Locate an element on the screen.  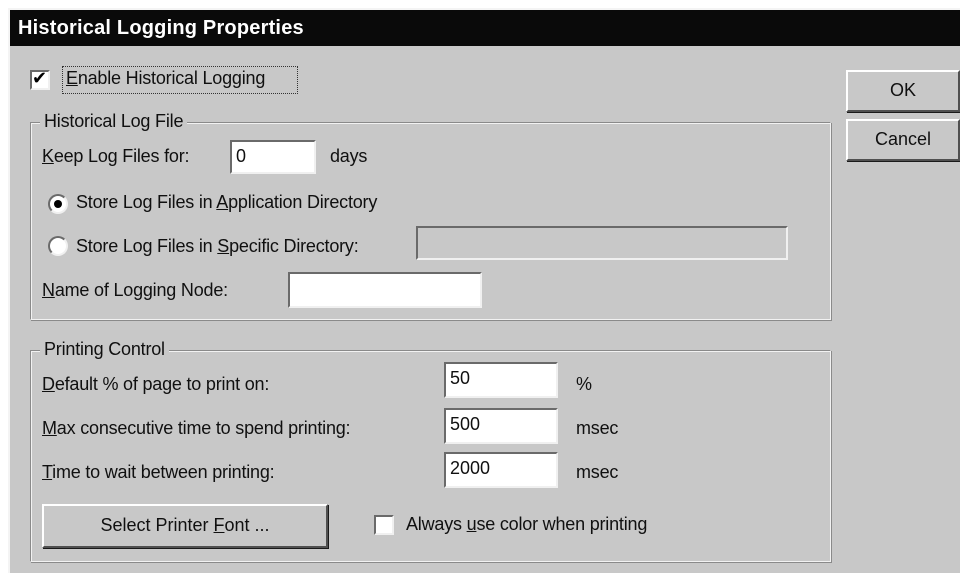
logging-node-input is located at coordinates (385, 290).